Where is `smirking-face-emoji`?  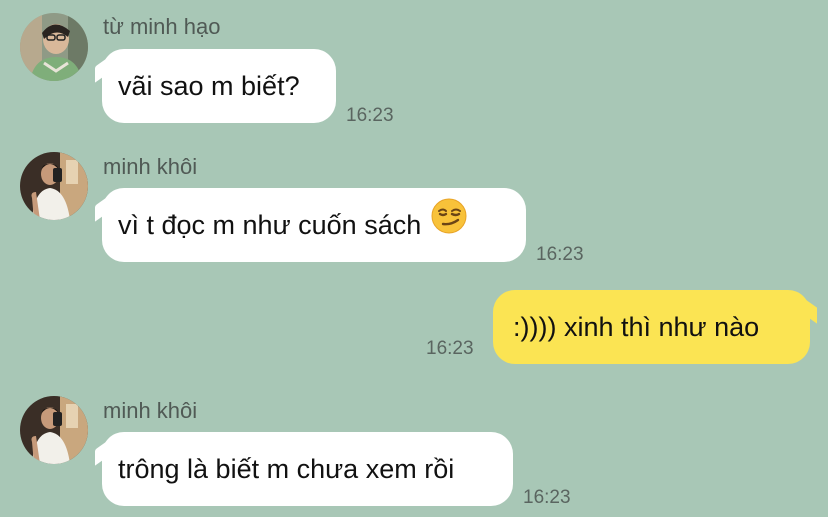 smirking-face-emoji is located at coordinates (449, 225).